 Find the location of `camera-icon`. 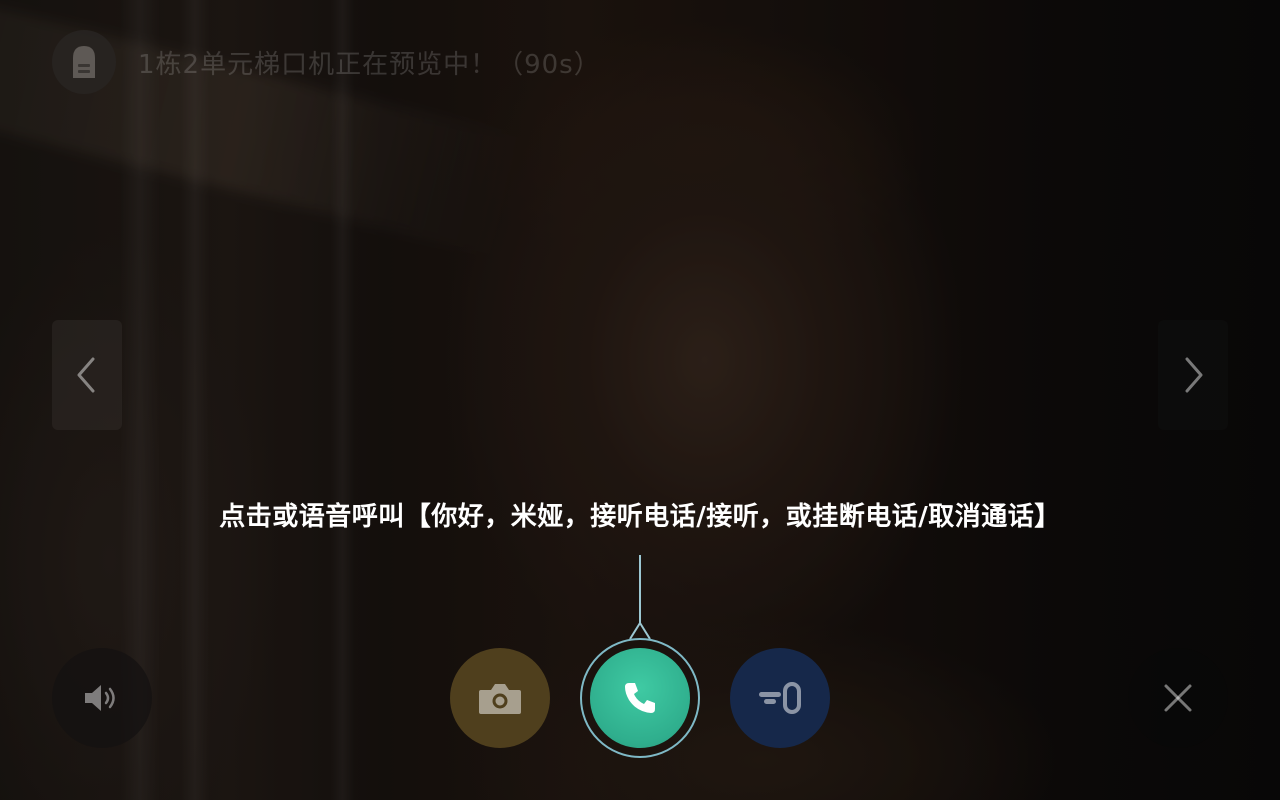

camera-icon is located at coordinates (500, 699).